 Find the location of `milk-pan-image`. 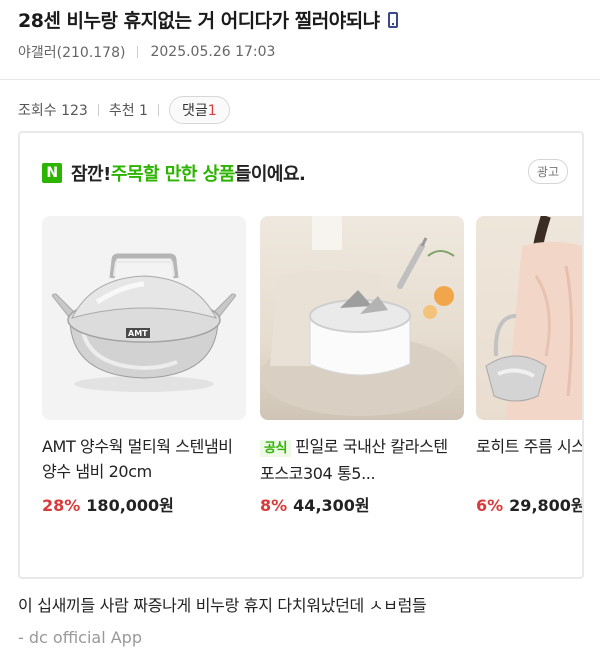

milk-pan-image is located at coordinates (362, 318).